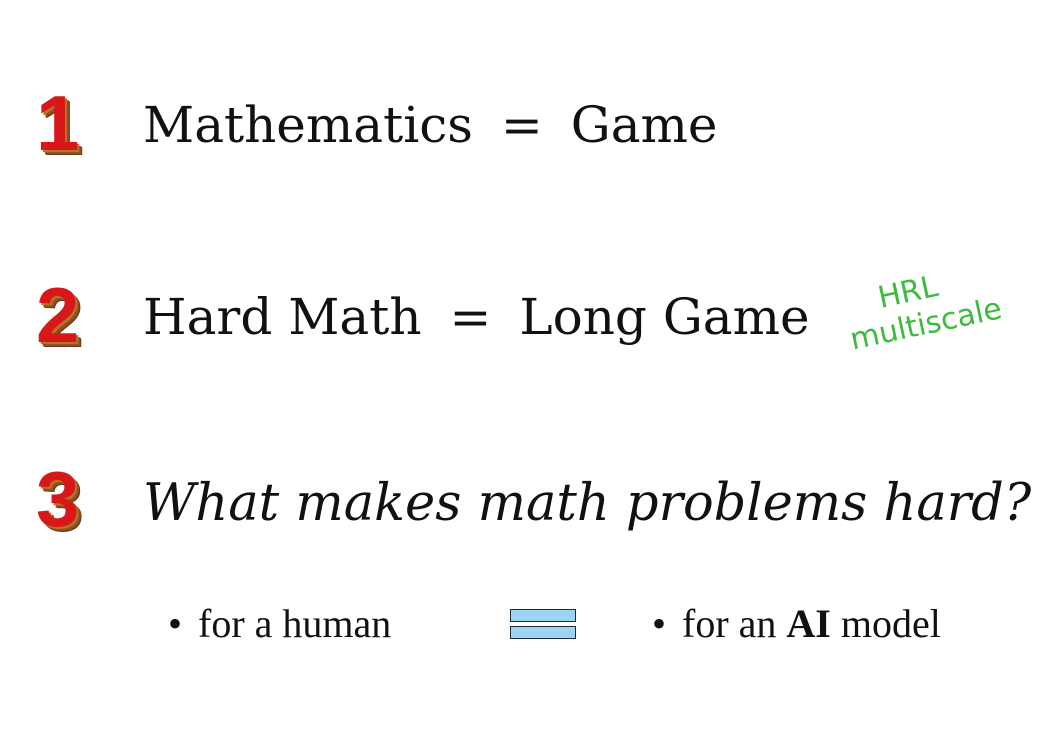 The width and height of the screenshot is (1063, 729). Describe the element at coordinates (644, 125) in the screenshot. I see `equation-1-right: Game` at that location.